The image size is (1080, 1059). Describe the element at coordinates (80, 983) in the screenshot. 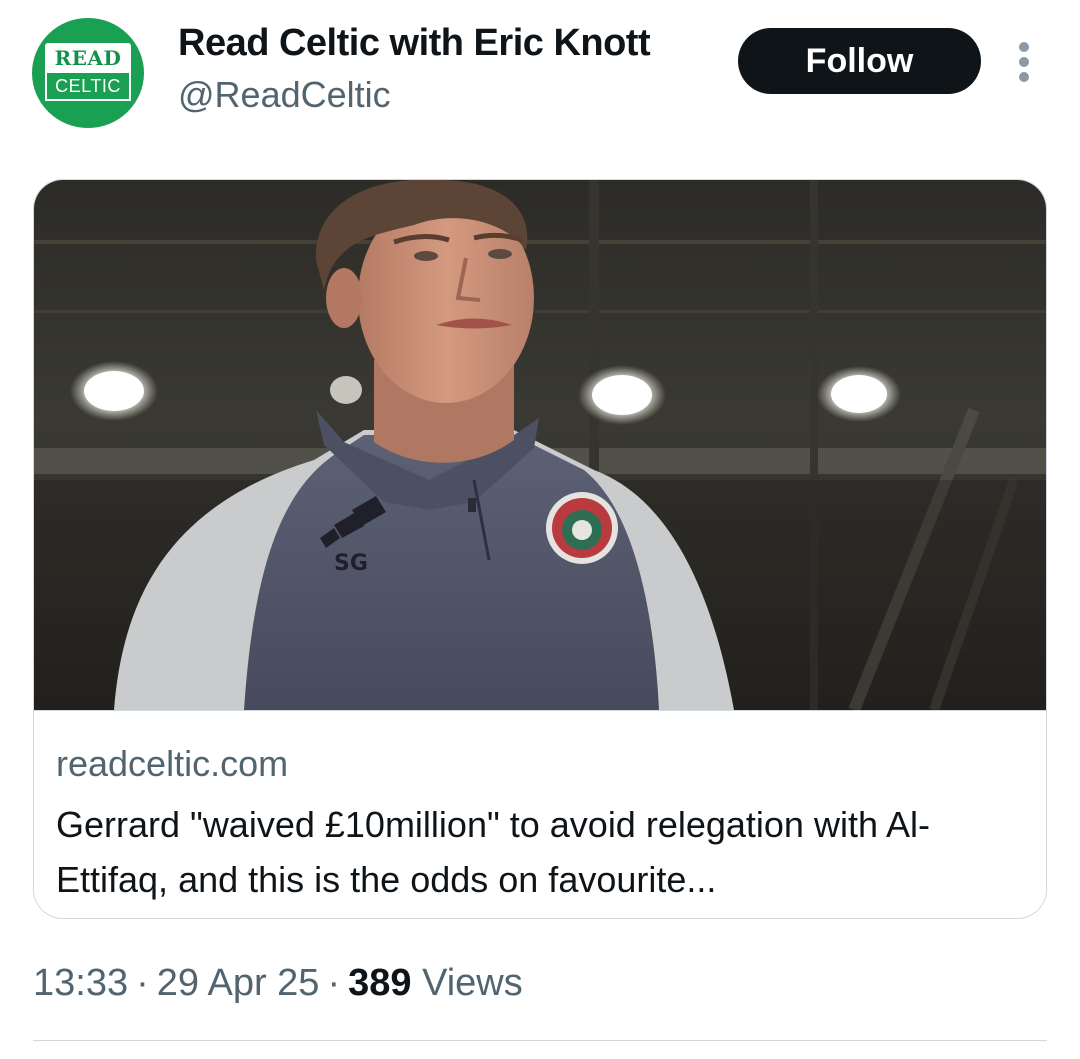

I see `tweet-time: 13:33` at that location.